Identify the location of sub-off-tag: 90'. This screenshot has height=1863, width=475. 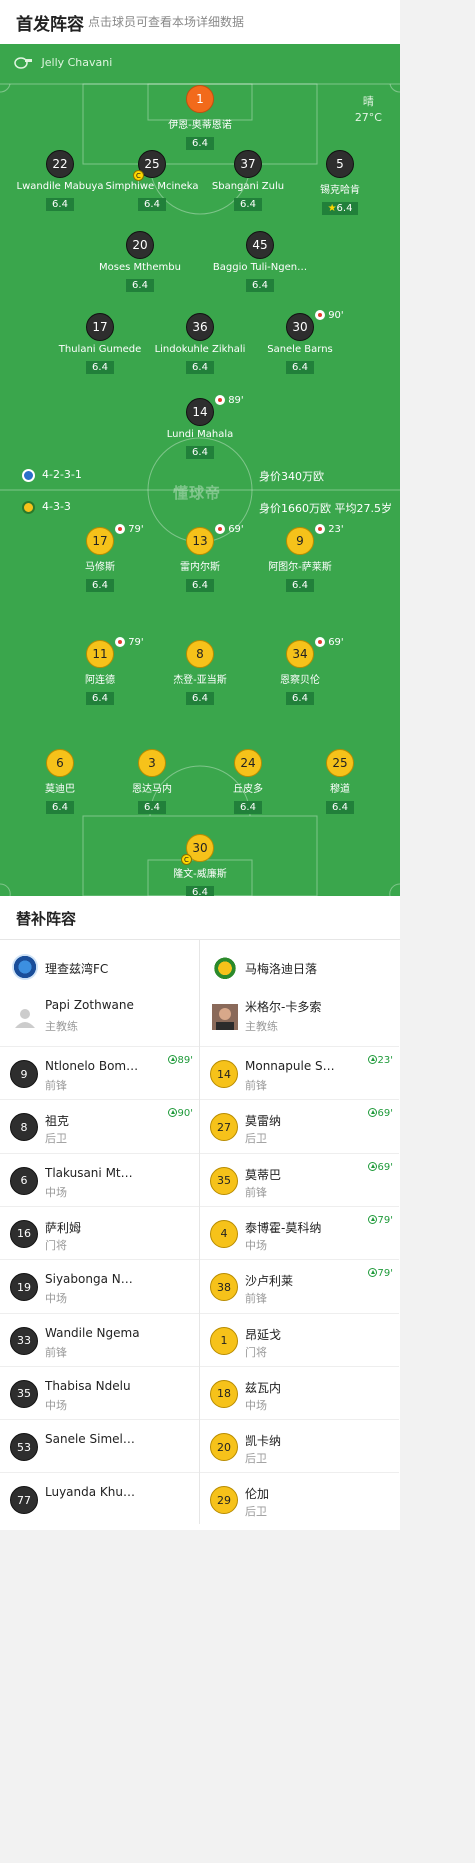
(329, 315).